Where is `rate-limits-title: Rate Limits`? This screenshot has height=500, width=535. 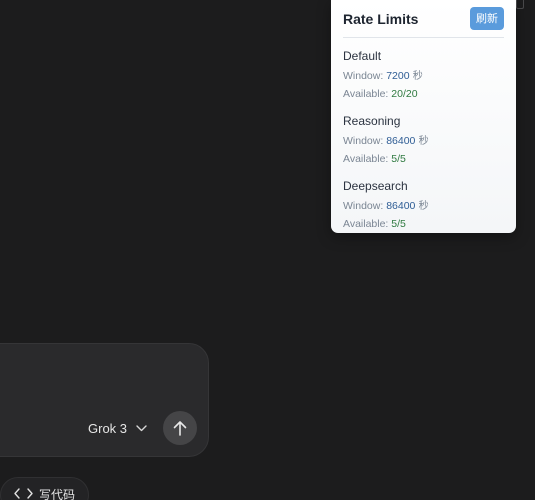
rate-limits-title: Rate Limits is located at coordinates (381, 18).